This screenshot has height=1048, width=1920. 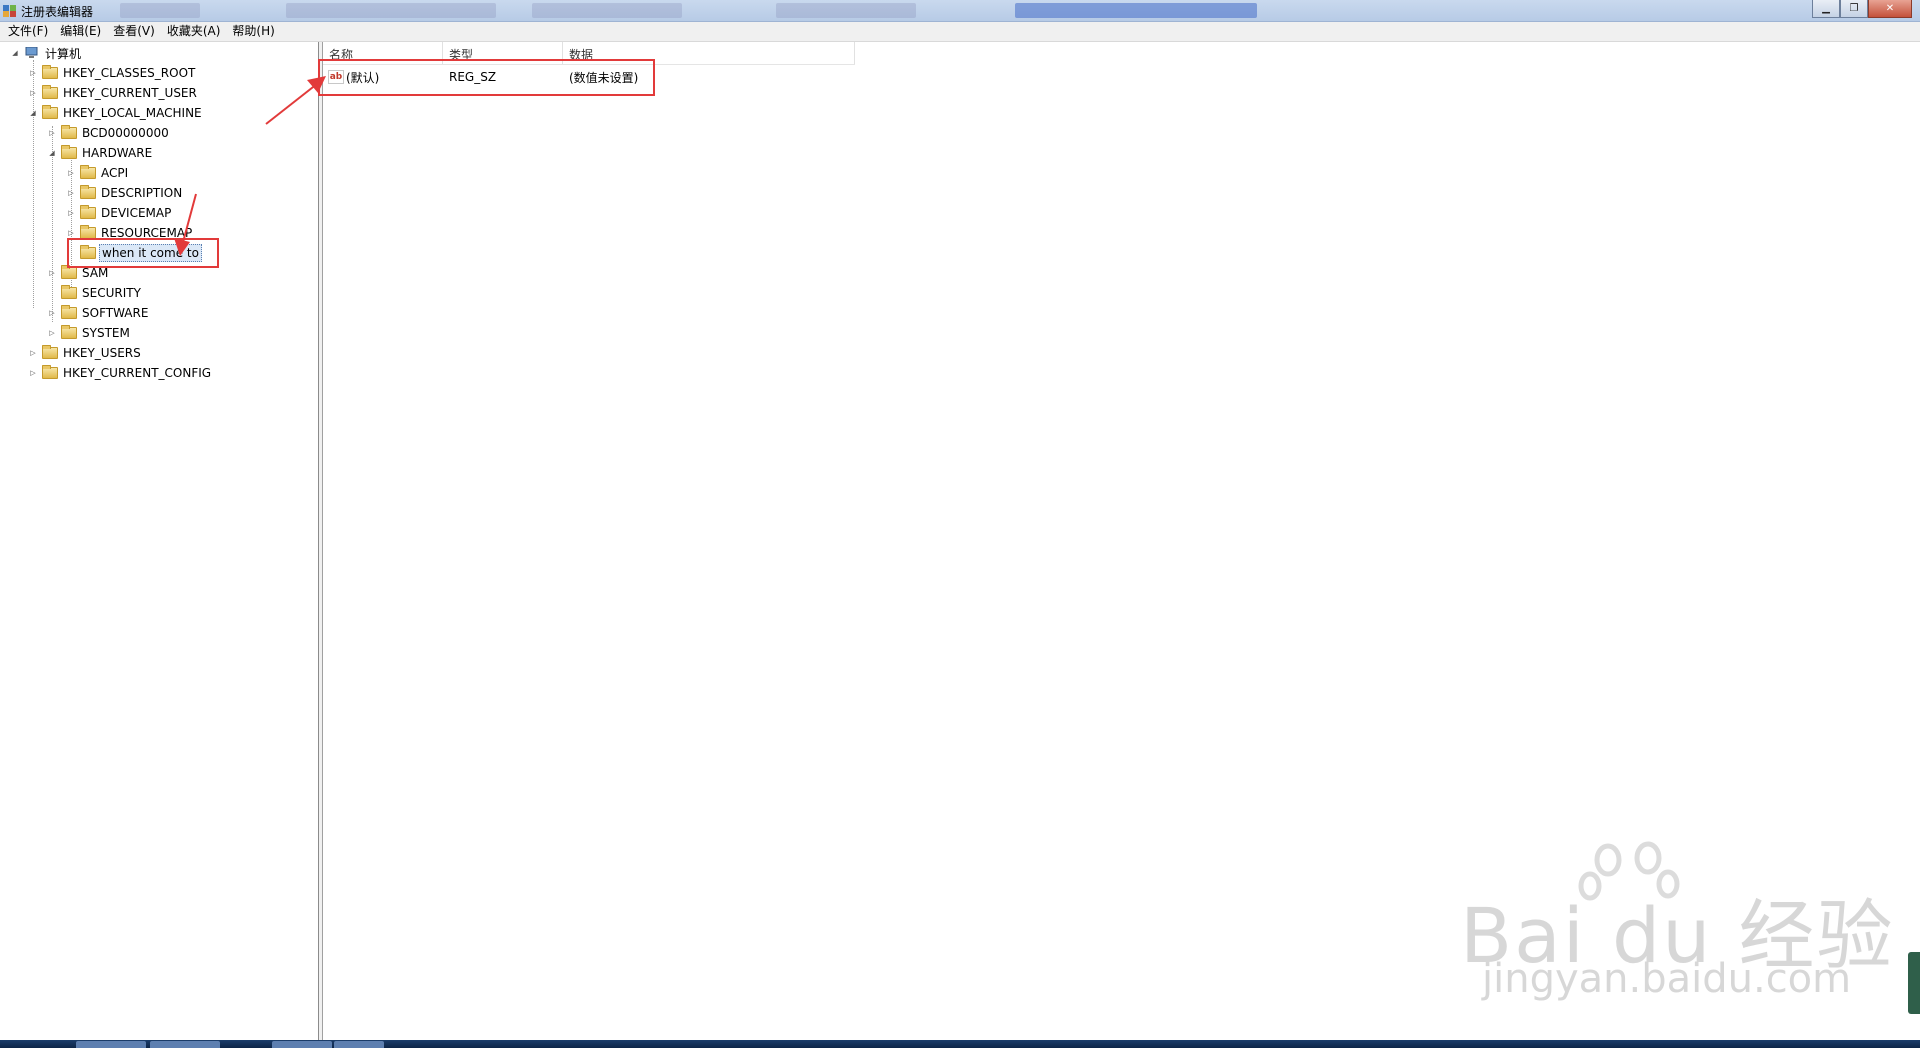 I want to click on watermark-url: jingyan.baidu.com, so click(x=1667, y=979).